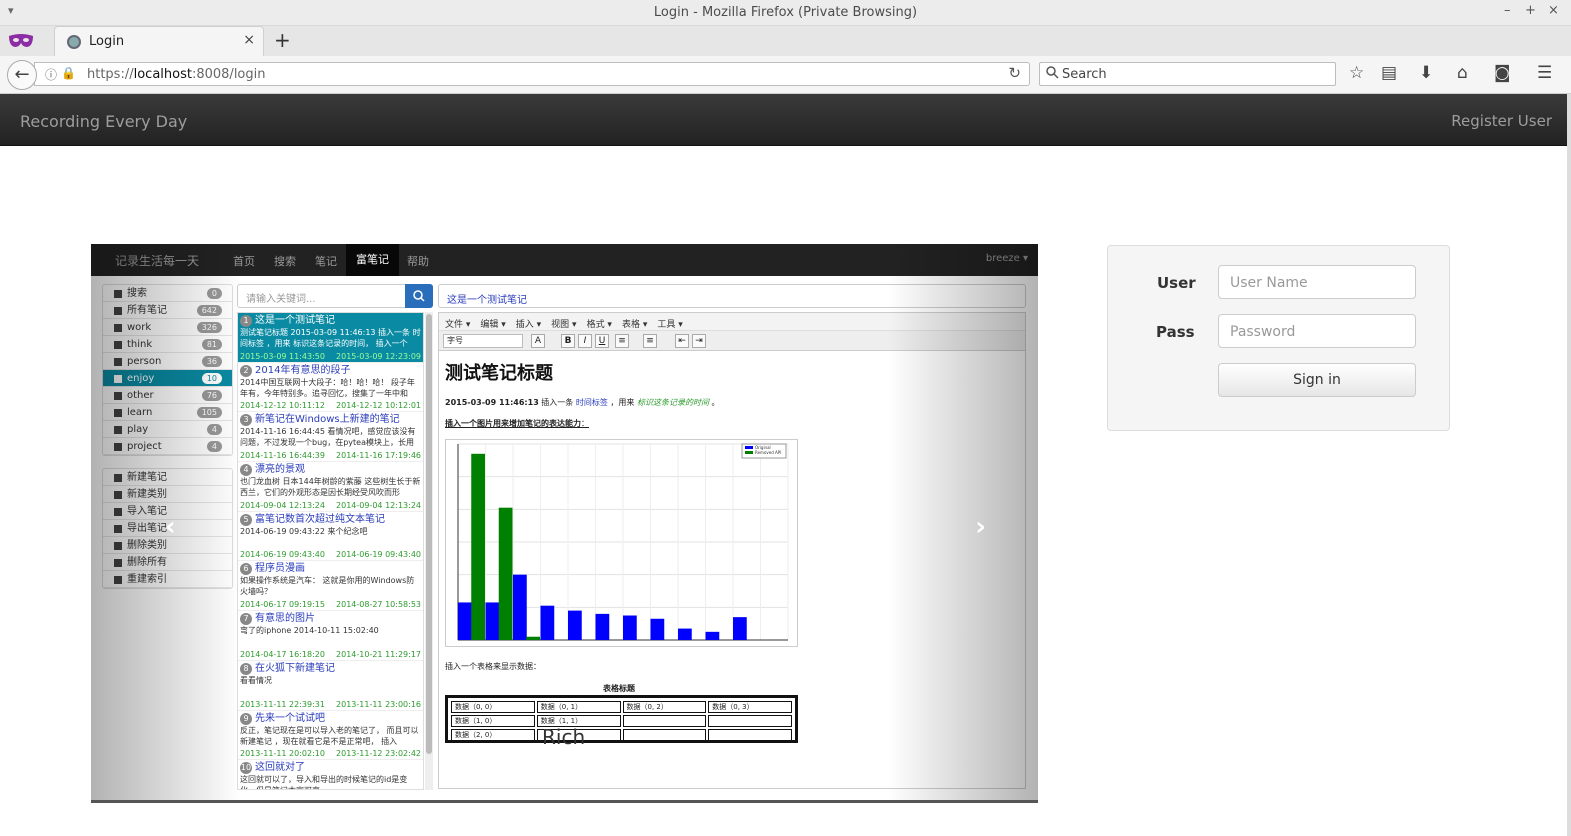 The image size is (1571, 836). I want to click on tab-login: Login ×, so click(159, 41).